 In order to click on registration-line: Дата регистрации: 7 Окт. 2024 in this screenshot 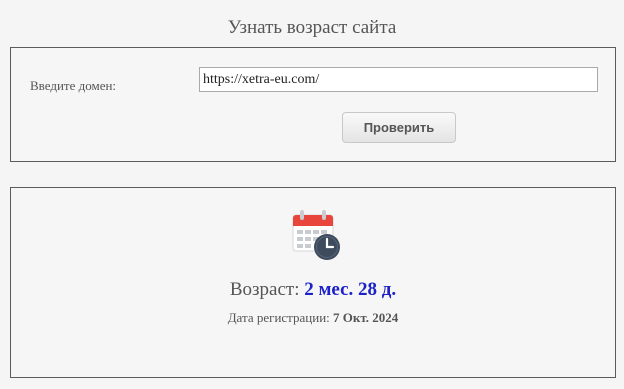, I will do `click(313, 318)`.